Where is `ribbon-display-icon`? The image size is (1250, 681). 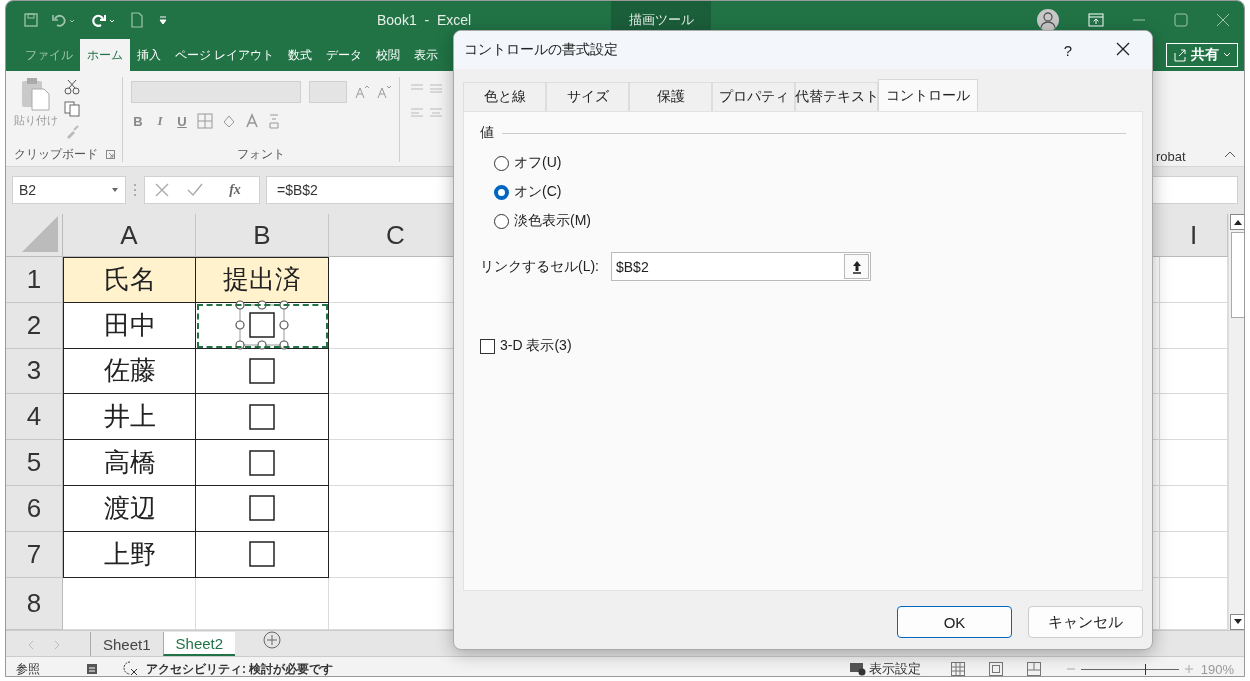 ribbon-display-icon is located at coordinates (1096, 20).